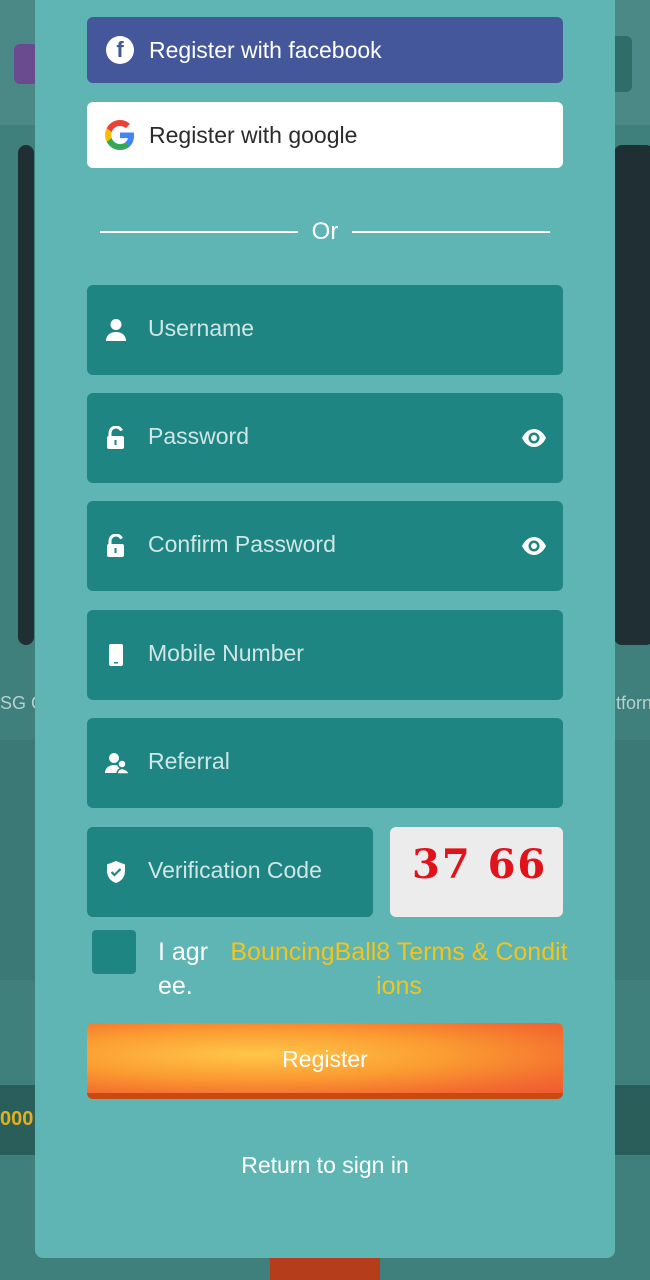  I want to click on background-card-right, so click(632, 395).